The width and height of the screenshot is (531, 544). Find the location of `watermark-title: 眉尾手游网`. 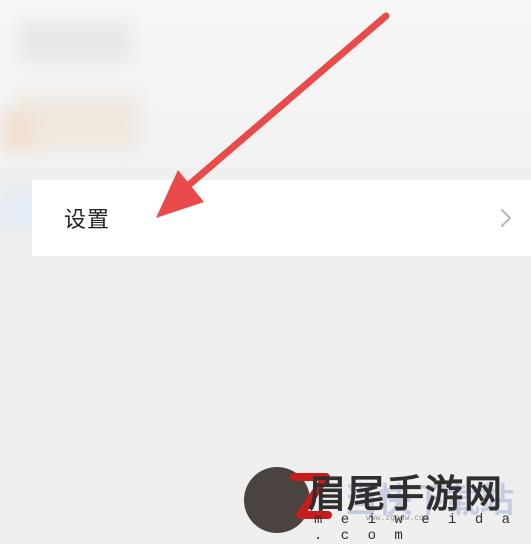

watermark-title: 眉尾手游网 is located at coordinates (406, 493).